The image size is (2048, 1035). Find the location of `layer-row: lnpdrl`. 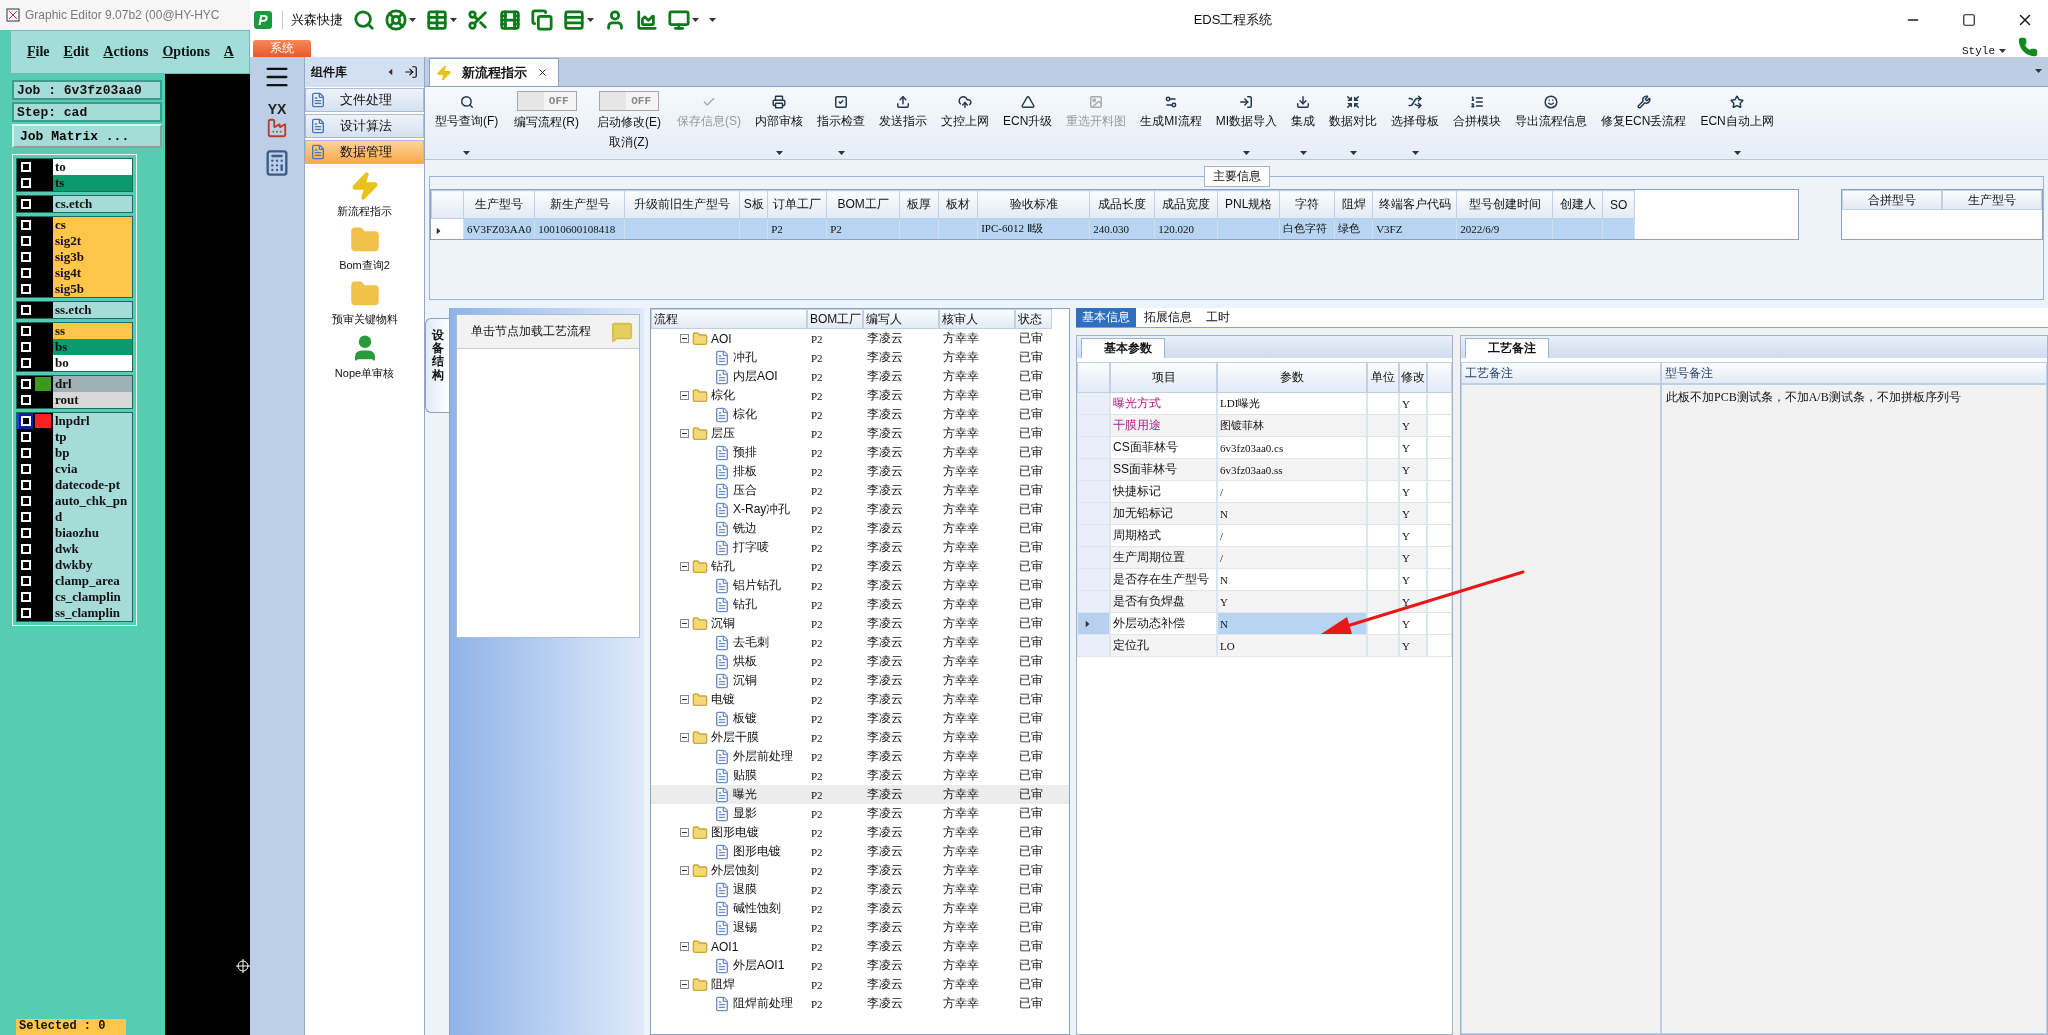

layer-row: lnpdrl is located at coordinates (74, 421).